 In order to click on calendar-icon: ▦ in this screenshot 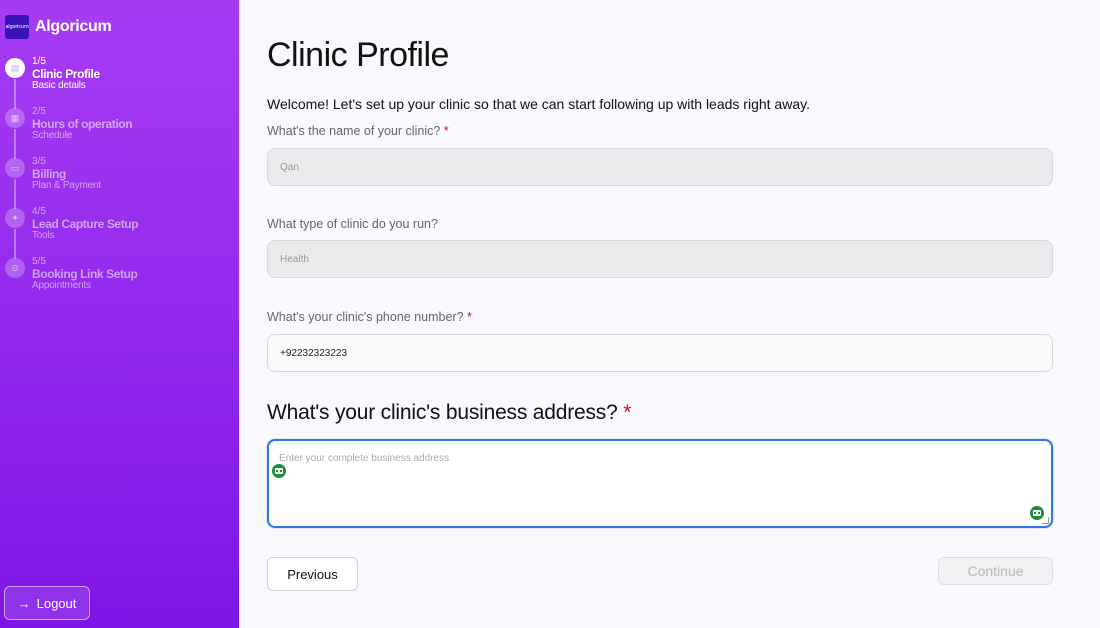, I will do `click(15, 118)`.